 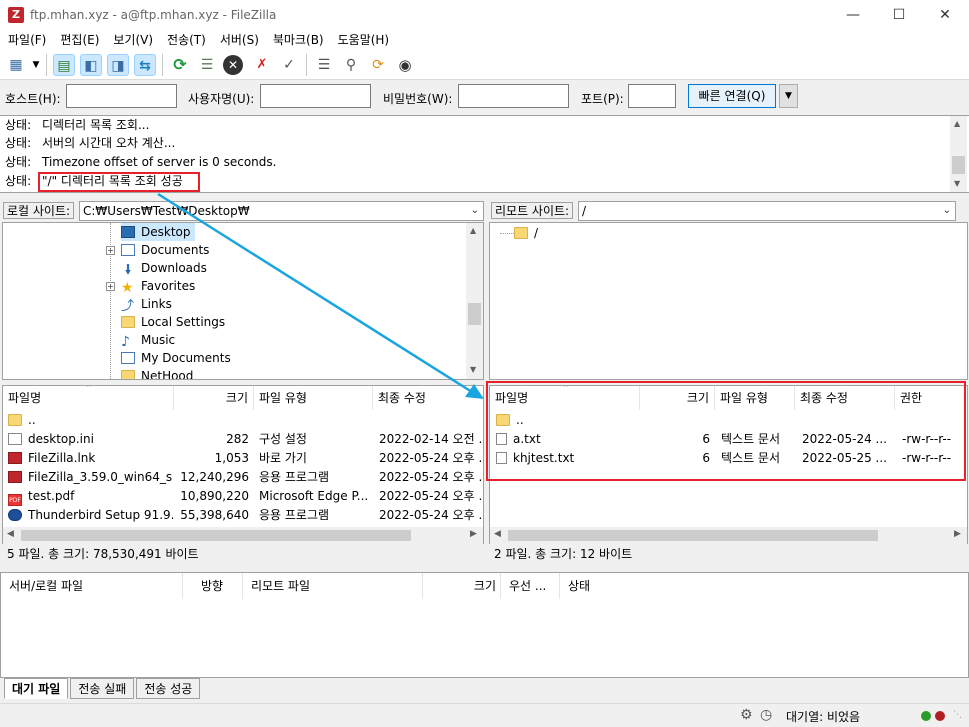 I want to click on log-scroll-thumb, so click(x=958, y=165).